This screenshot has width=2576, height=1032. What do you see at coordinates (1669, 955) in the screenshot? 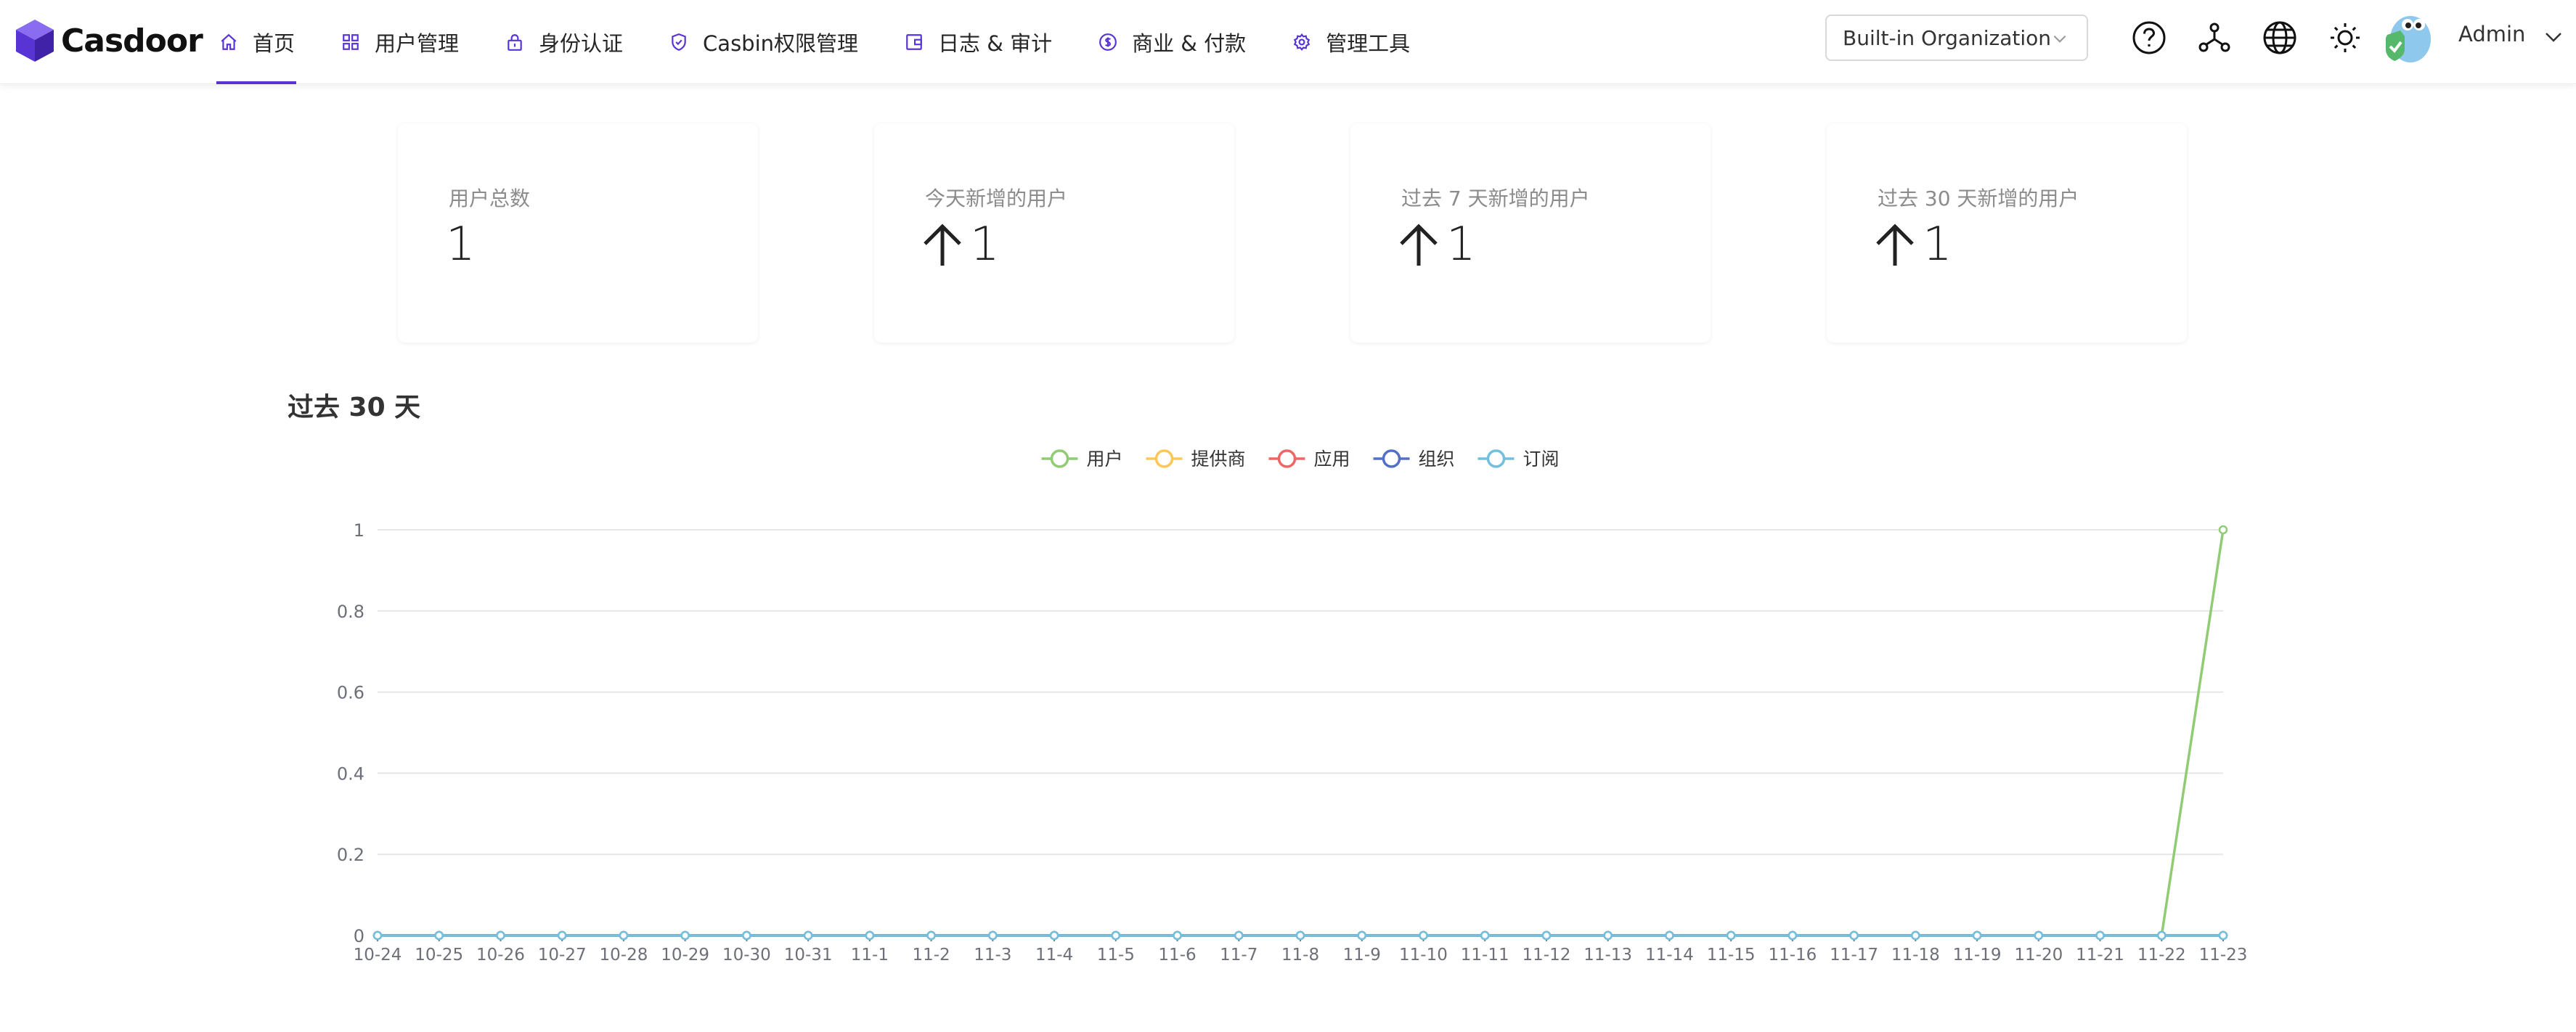
I see `chart-x-tick-label: 11-14` at bounding box center [1669, 955].